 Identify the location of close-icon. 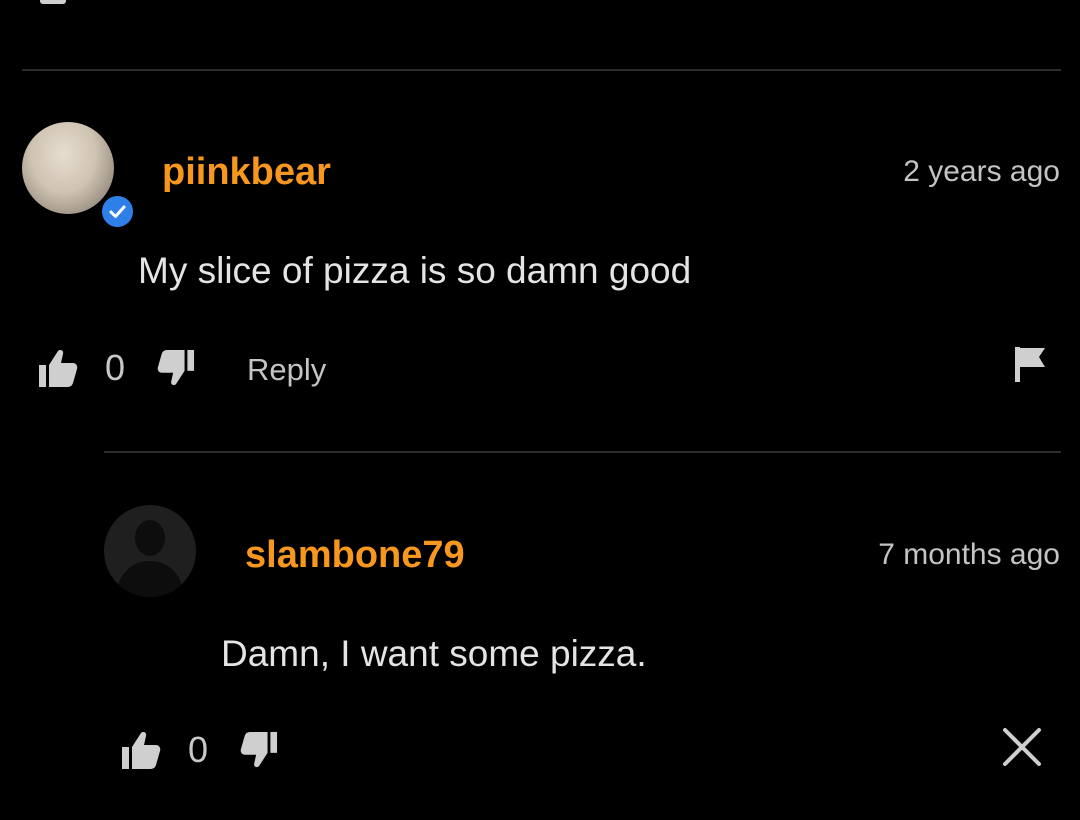
(1022, 747).